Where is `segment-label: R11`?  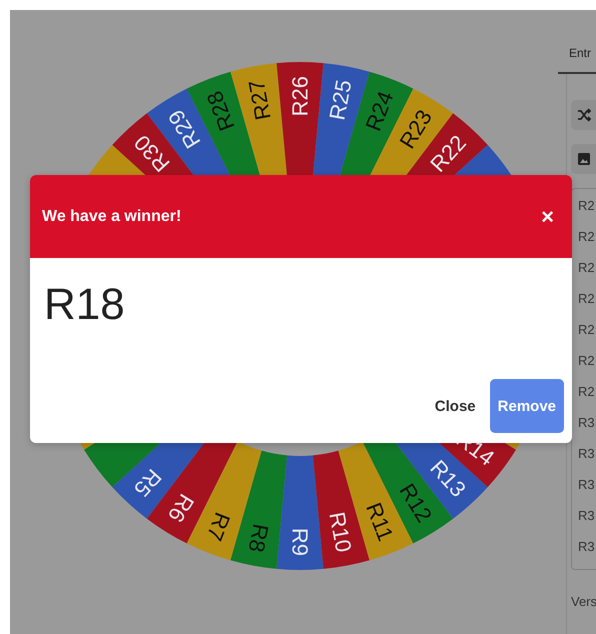 segment-label: R11 is located at coordinates (379, 521).